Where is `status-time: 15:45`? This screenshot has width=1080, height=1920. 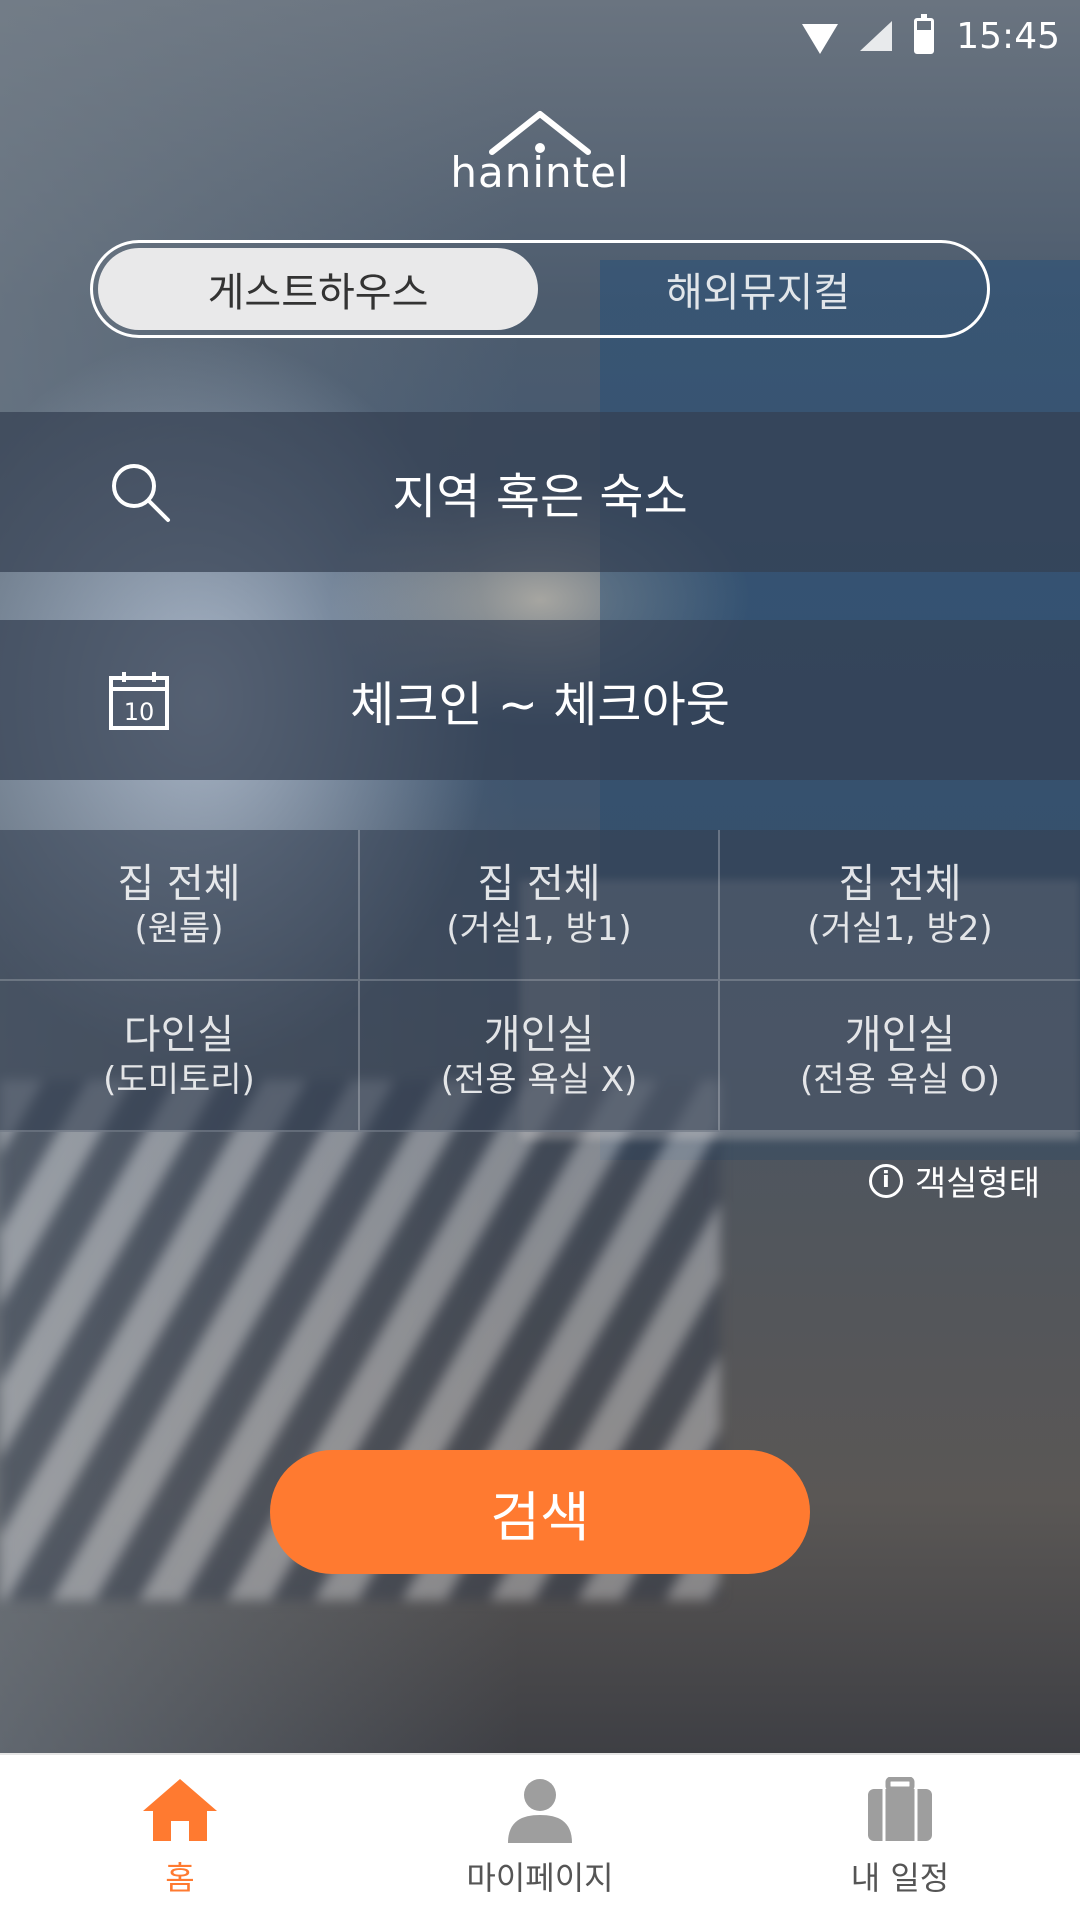 status-time: 15:45 is located at coordinates (1008, 36).